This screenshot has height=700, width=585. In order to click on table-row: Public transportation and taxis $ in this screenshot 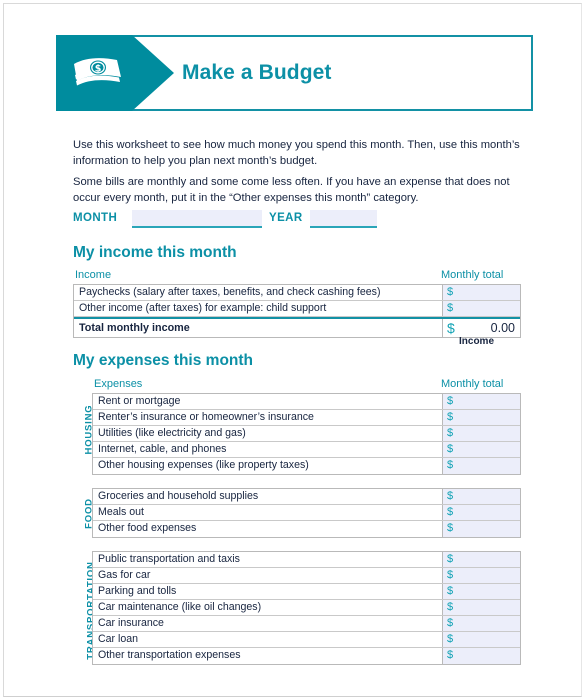, I will do `click(306, 560)`.